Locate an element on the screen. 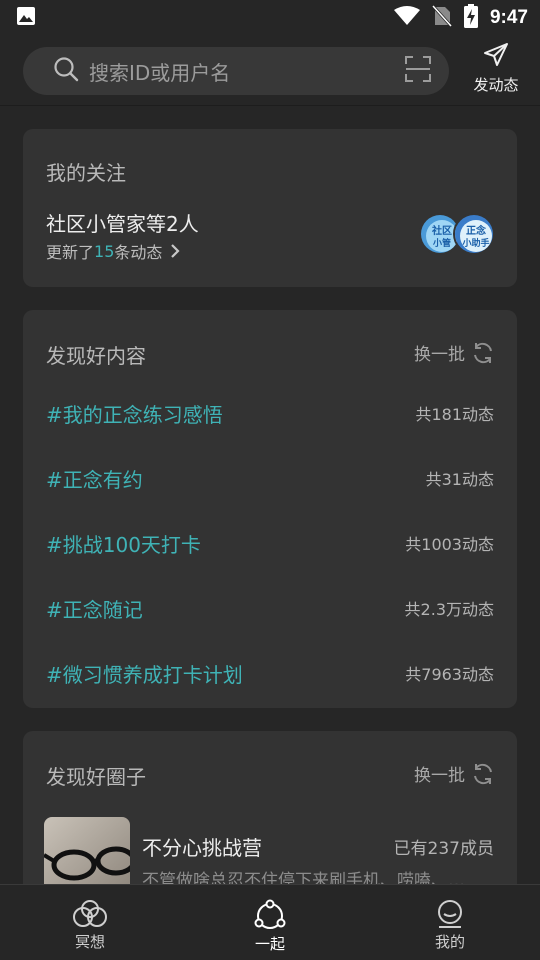  topic-count: 共2.3万动态 is located at coordinates (449, 609).